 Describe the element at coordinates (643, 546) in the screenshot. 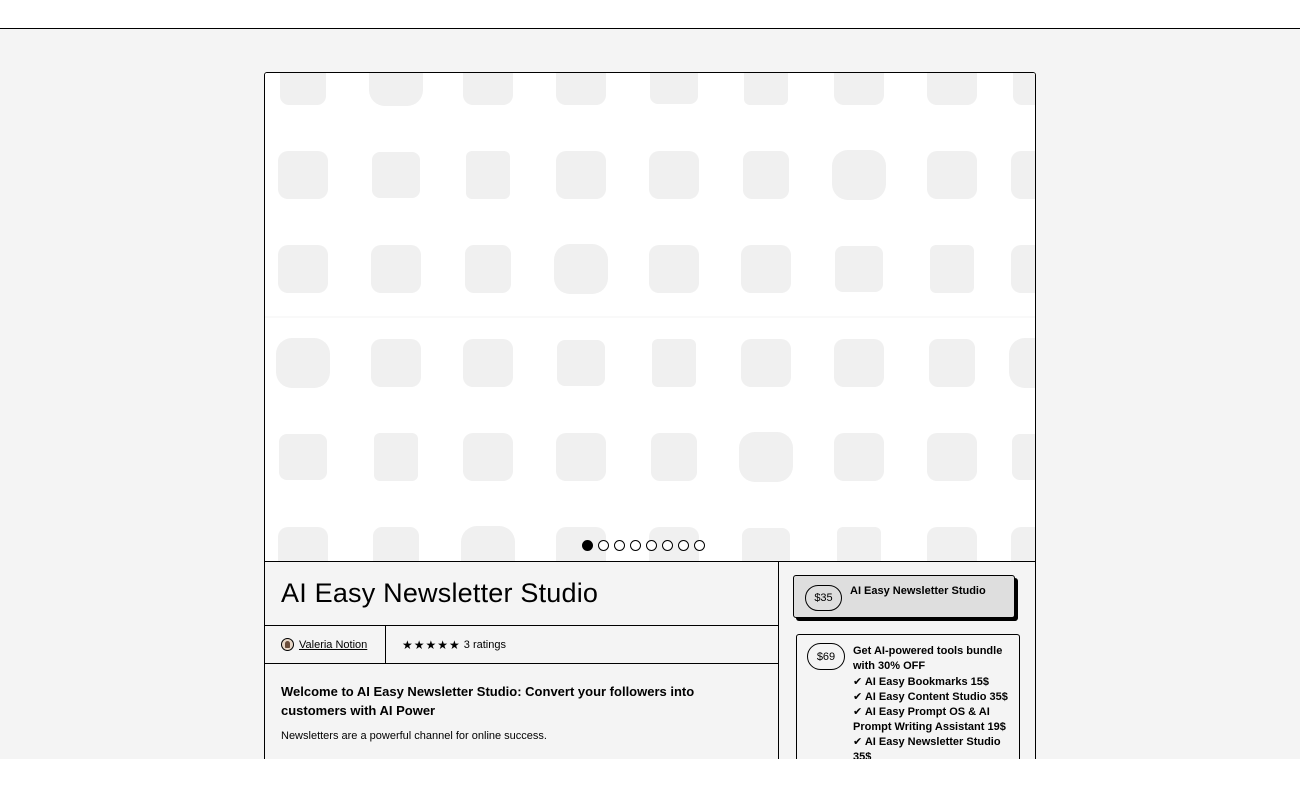

I see `carousel-dots` at that location.